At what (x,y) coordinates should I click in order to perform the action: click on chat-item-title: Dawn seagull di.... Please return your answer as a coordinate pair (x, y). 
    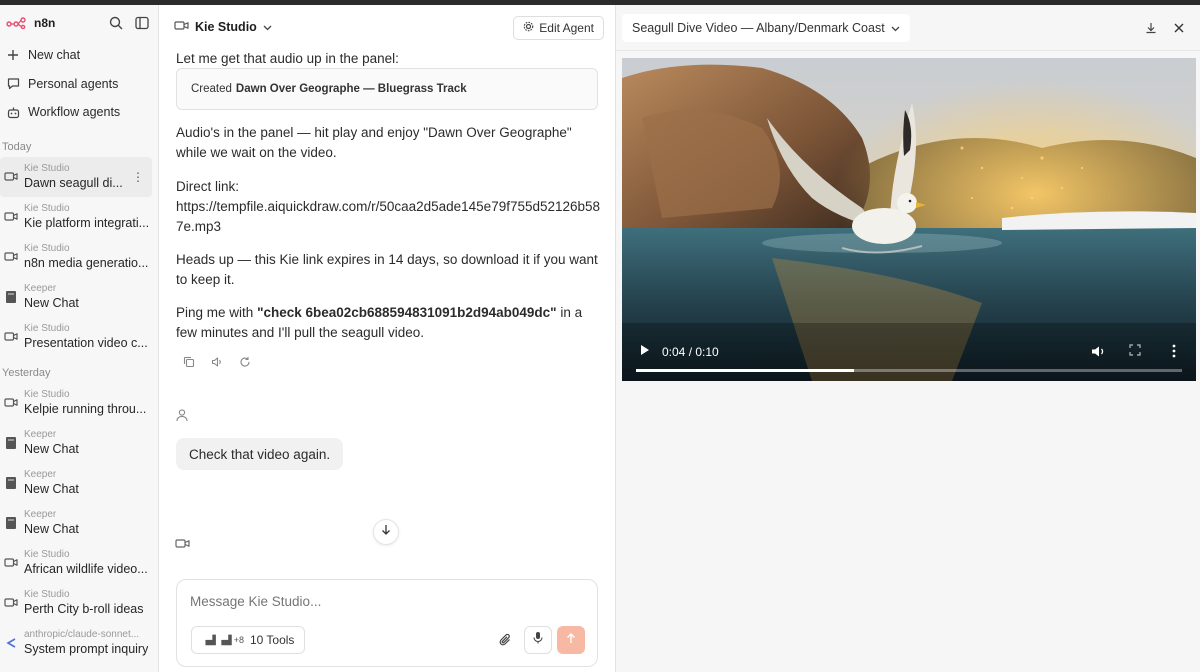
    Looking at the image, I should click on (73, 183).